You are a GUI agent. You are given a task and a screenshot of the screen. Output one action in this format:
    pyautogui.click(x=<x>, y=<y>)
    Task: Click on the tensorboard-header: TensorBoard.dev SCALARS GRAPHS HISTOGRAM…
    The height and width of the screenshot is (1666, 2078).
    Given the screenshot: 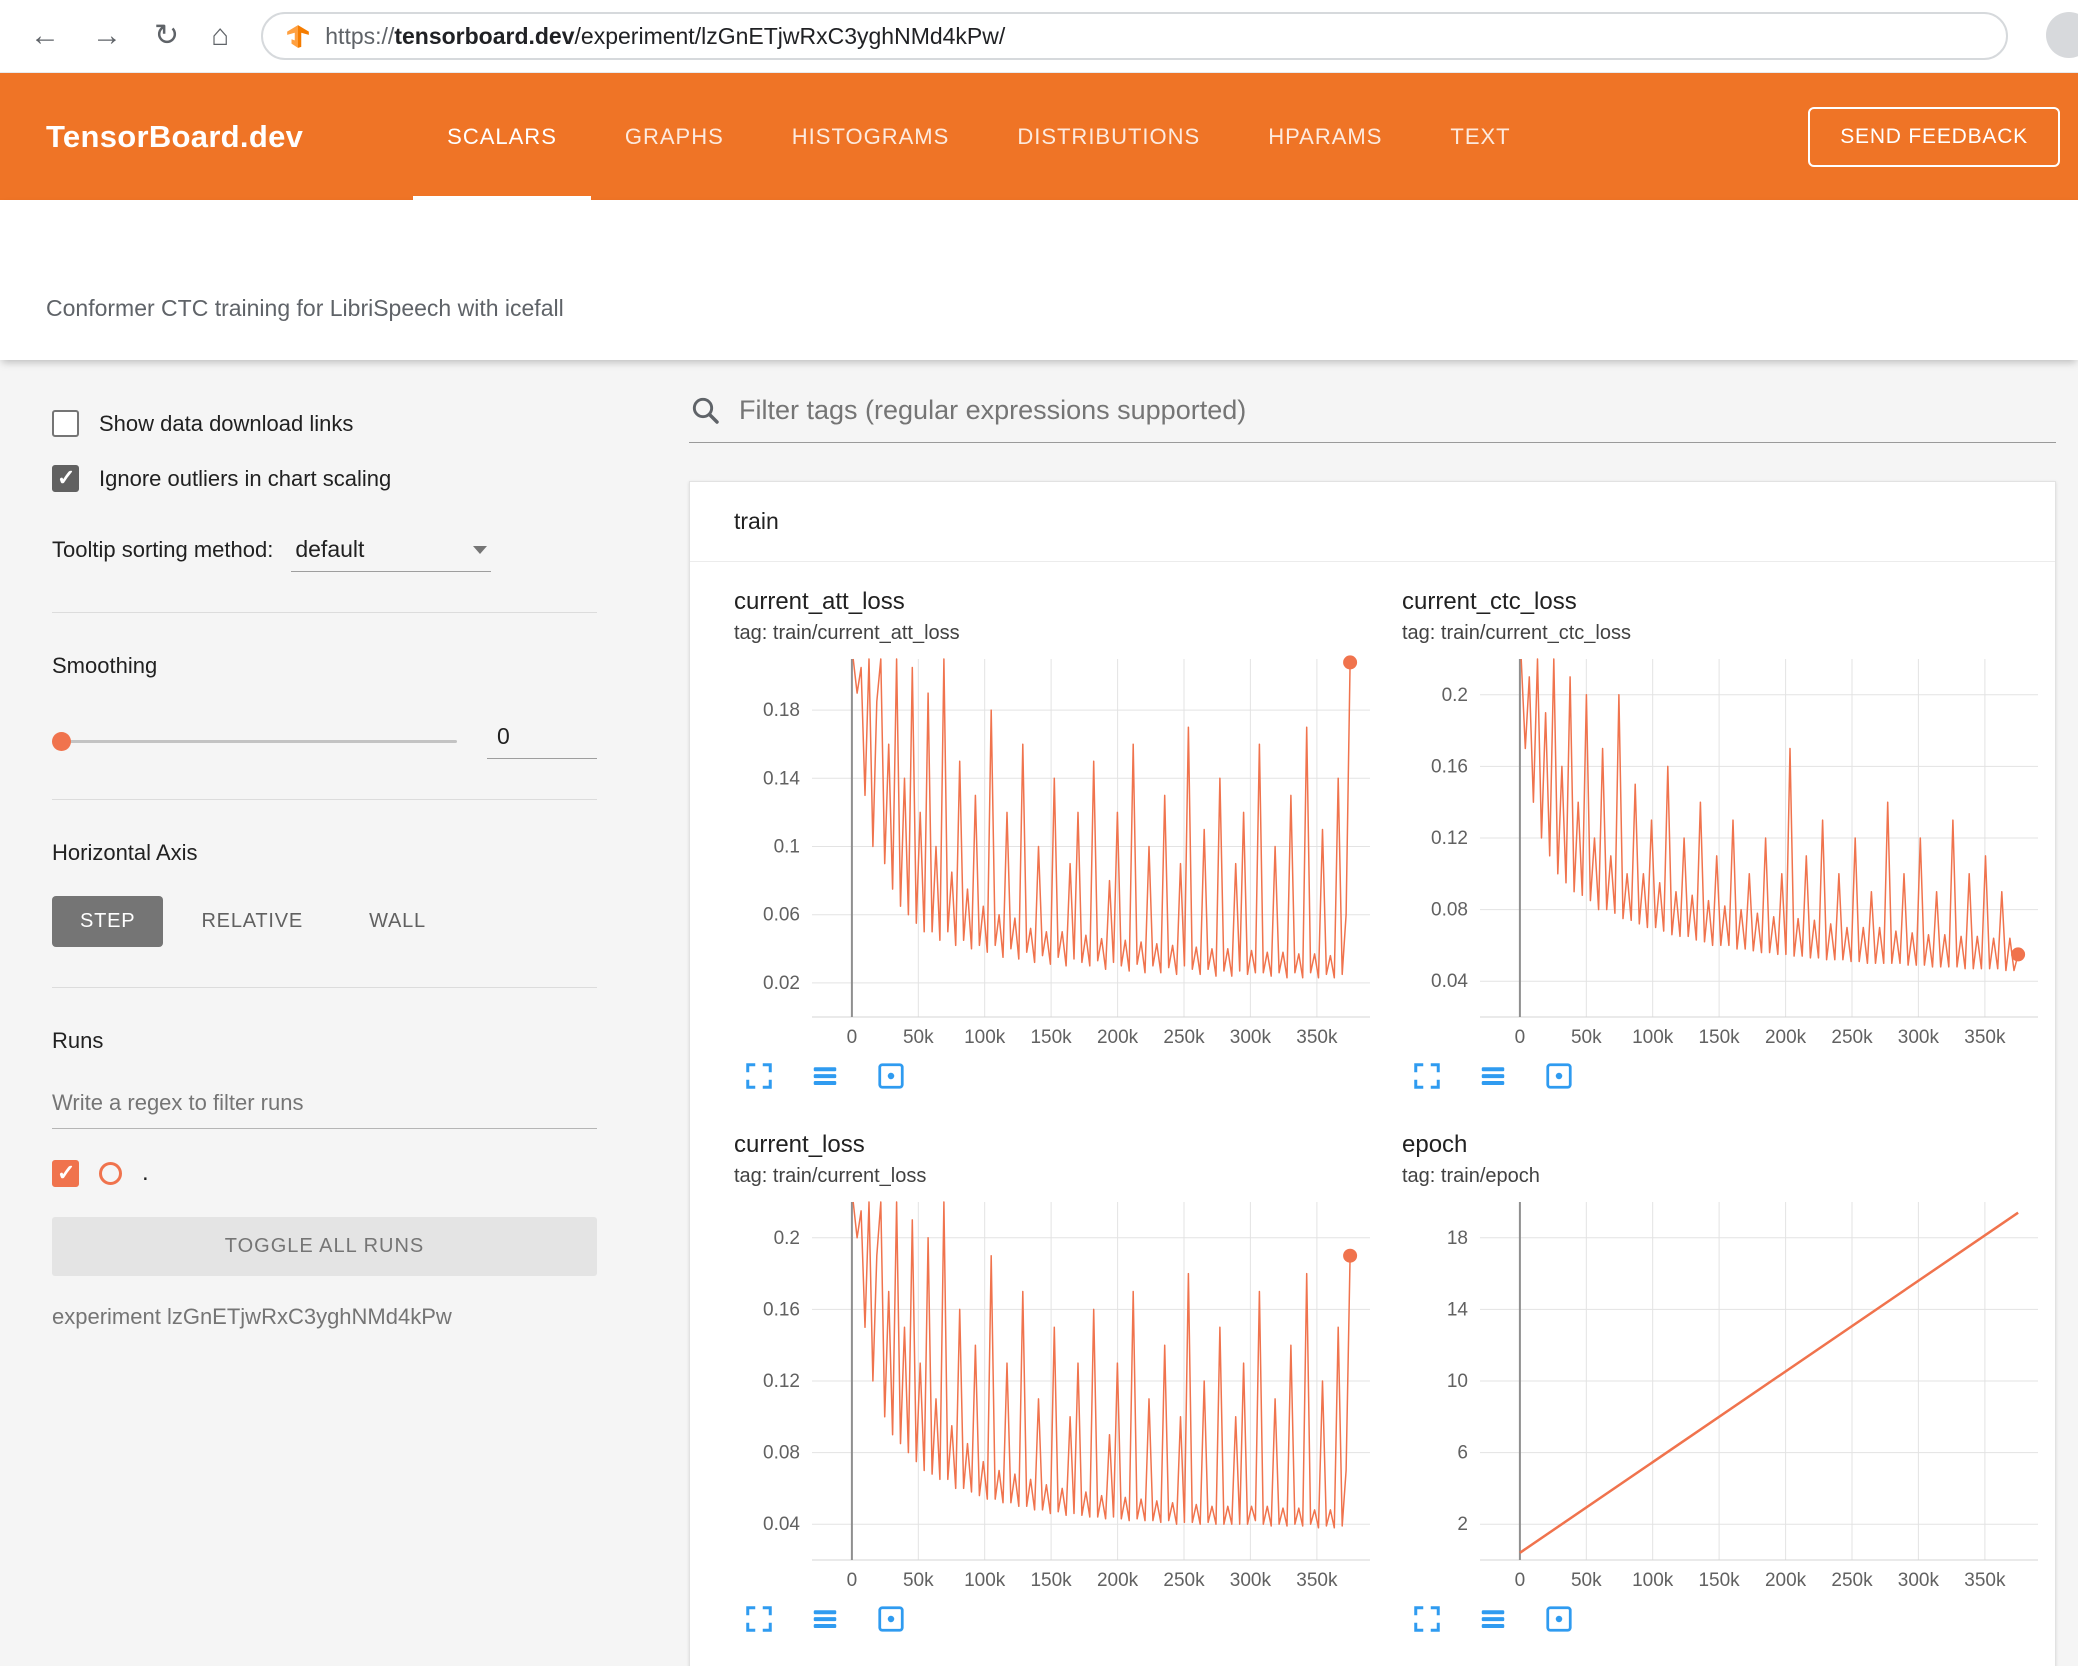 What is the action you would take?
    pyautogui.click(x=1039, y=136)
    